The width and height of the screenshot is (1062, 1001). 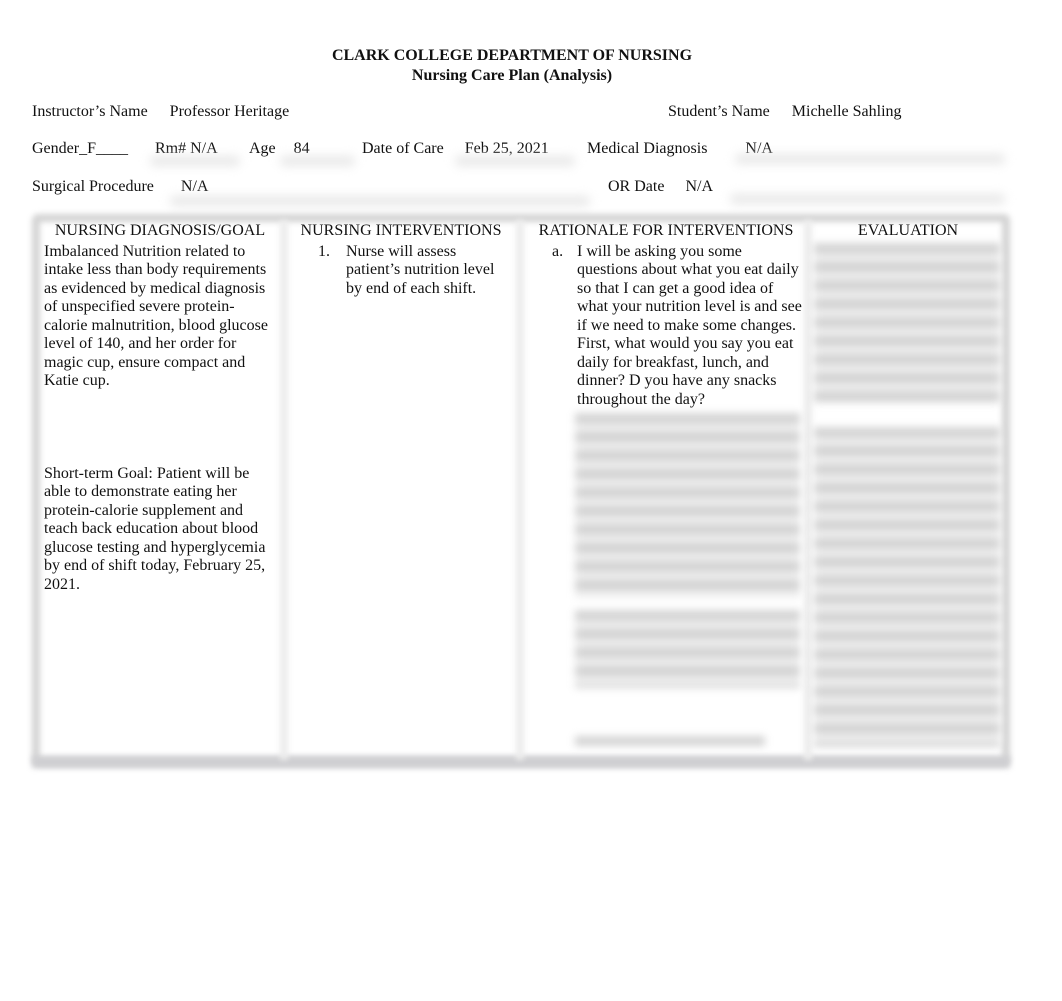 I want to click on instructor-value: Professor Heritage, so click(x=229, y=111).